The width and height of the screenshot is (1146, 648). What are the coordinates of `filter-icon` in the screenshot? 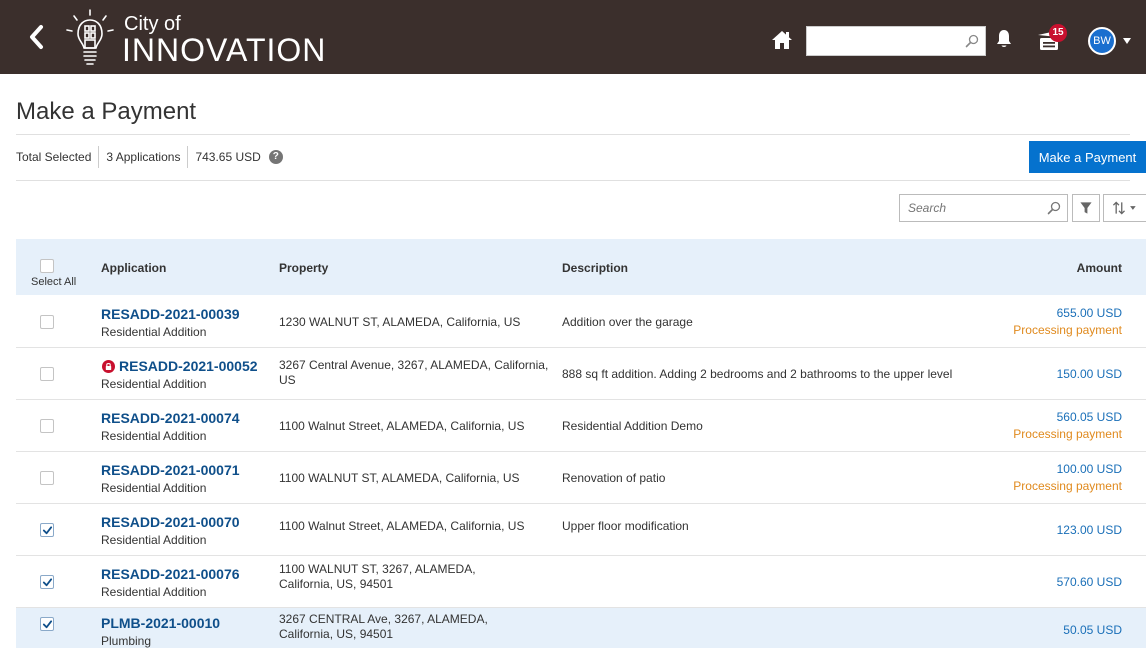 It's located at (1086, 208).